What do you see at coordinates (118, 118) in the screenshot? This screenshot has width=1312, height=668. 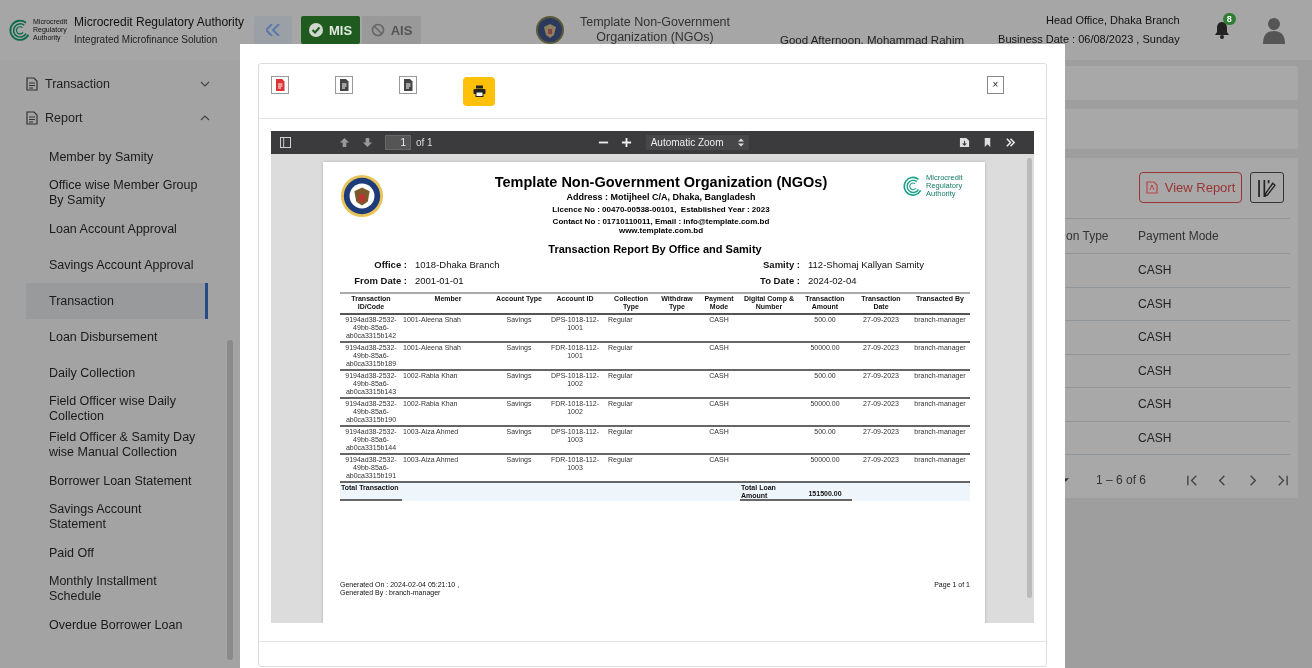 I see `sidebar-menu-item: Report` at bounding box center [118, 118].